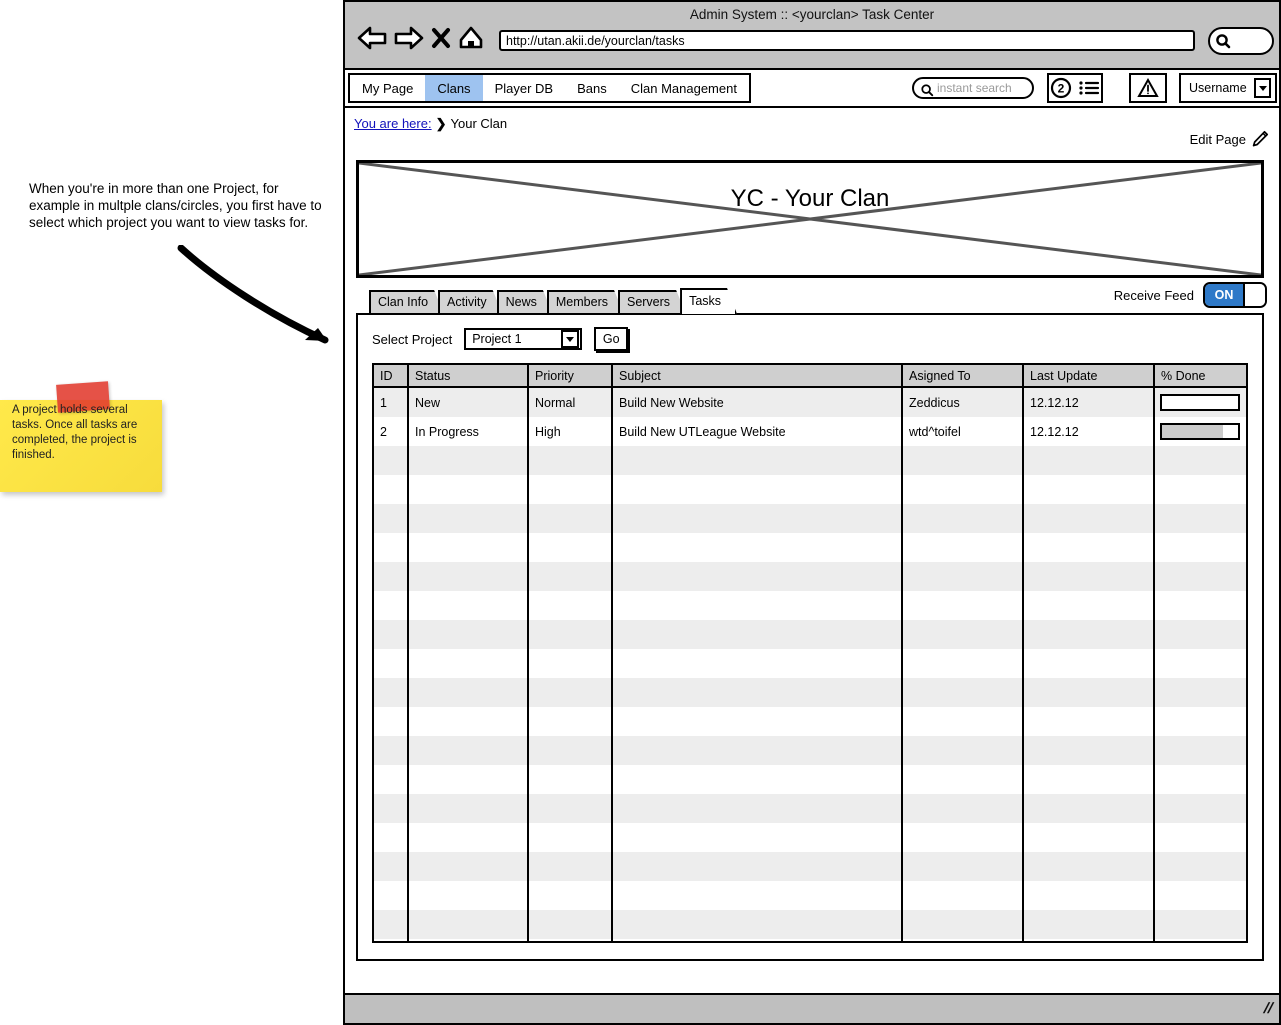  Describe the element at coordinates (570, 376) in the screenshot. I see `column-header-priority: Priority` at that location.